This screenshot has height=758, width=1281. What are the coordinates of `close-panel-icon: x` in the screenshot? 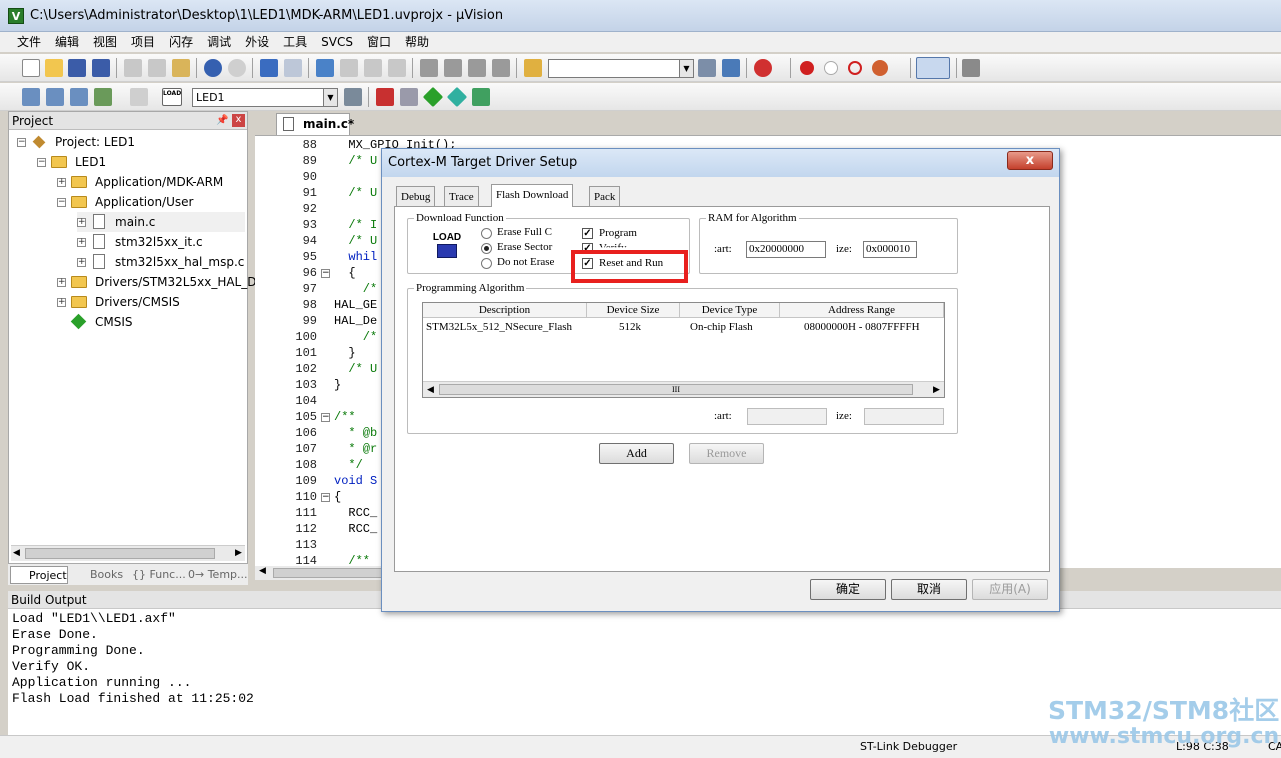 It's located at (238, 120).